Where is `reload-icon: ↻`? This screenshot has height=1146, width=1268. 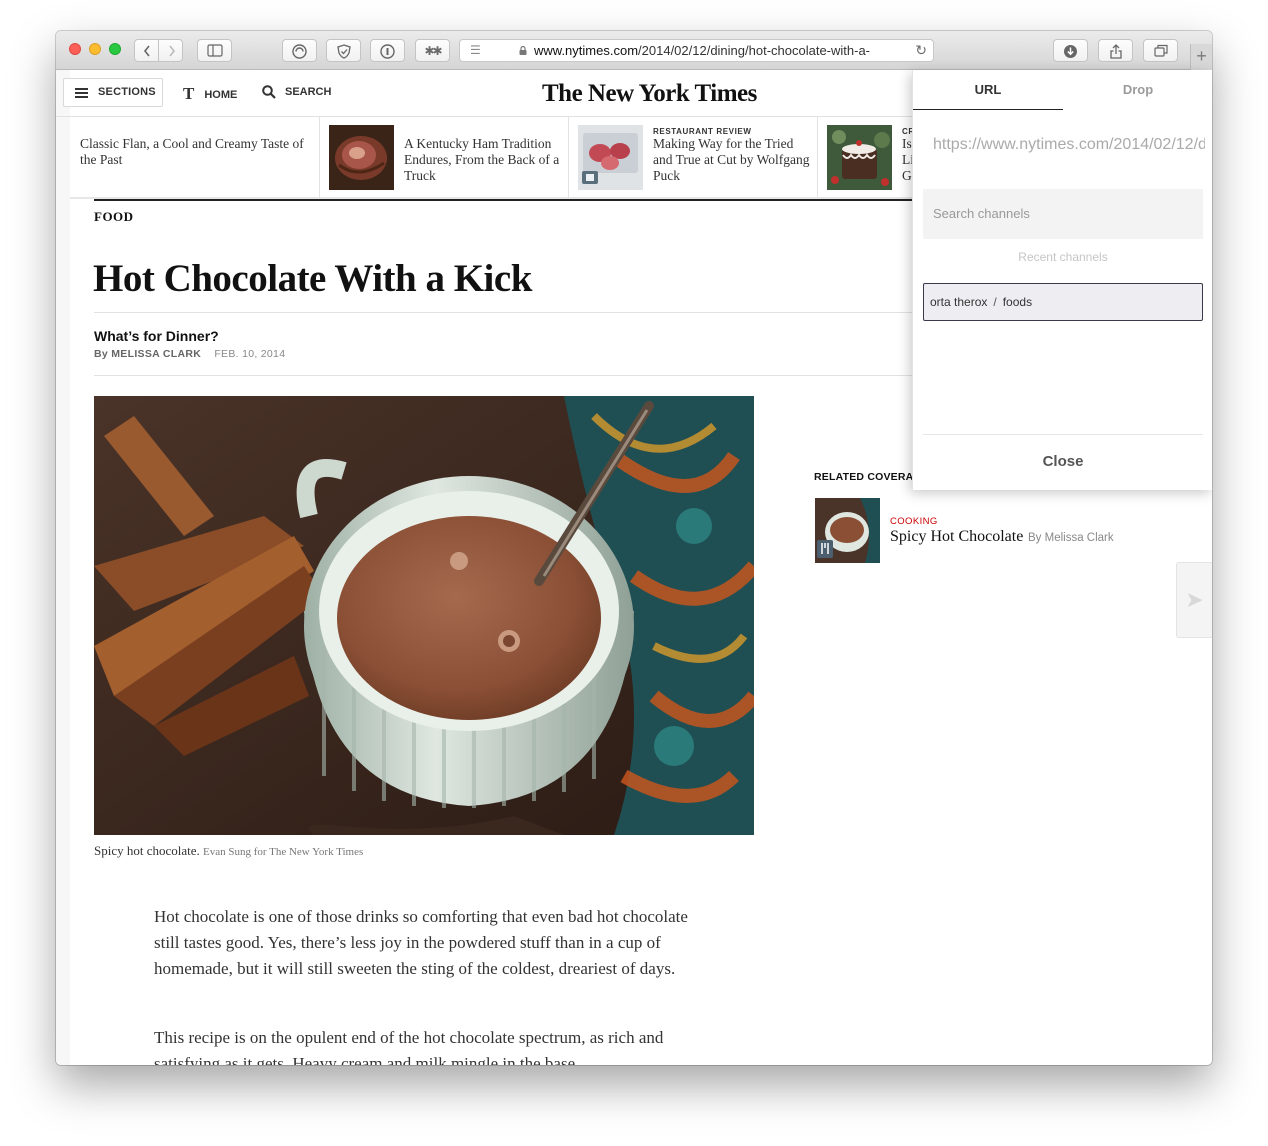 reload-icon: ↻ is located at coordinates (921, 50).